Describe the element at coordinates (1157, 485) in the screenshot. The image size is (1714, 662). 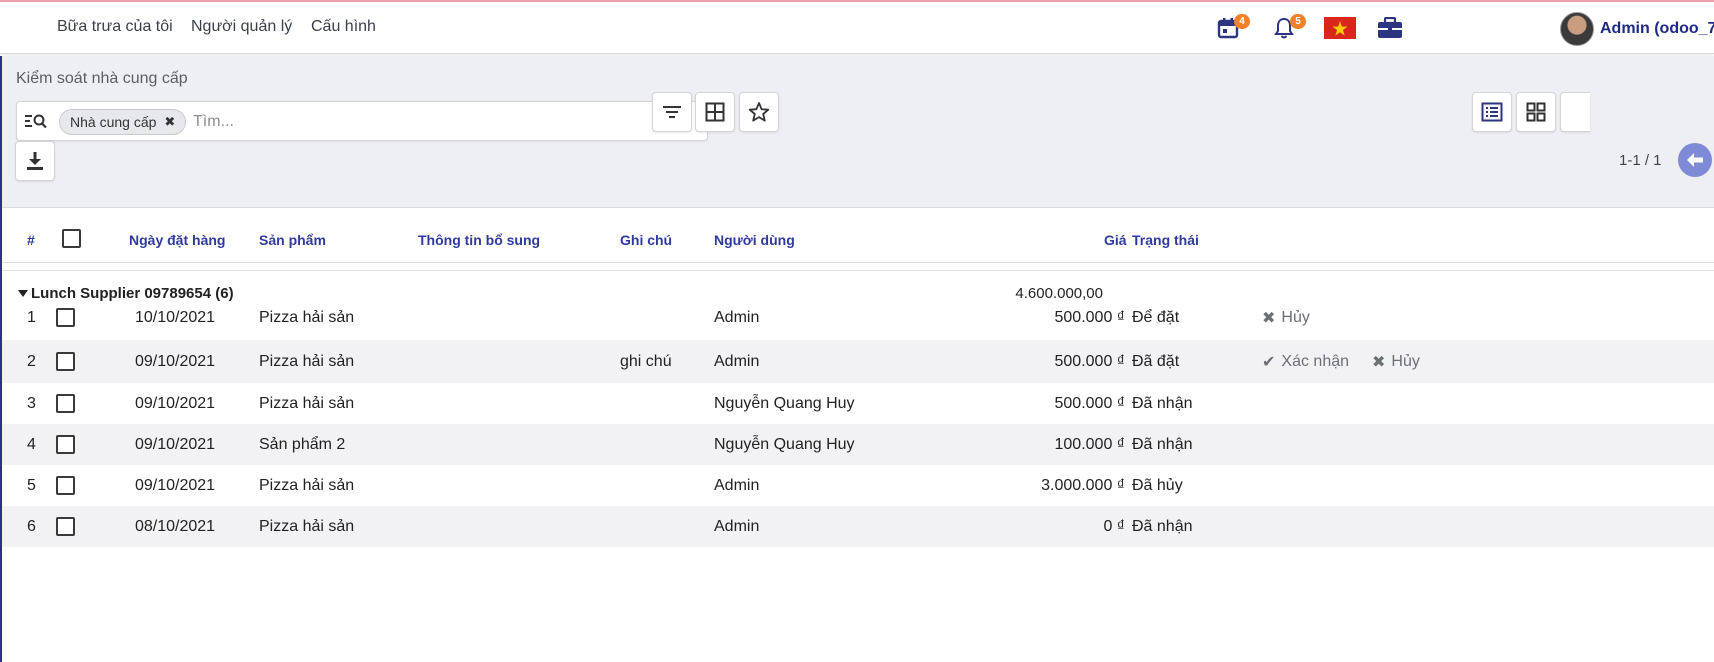
I see `row-state: Đã hủy` at that location.